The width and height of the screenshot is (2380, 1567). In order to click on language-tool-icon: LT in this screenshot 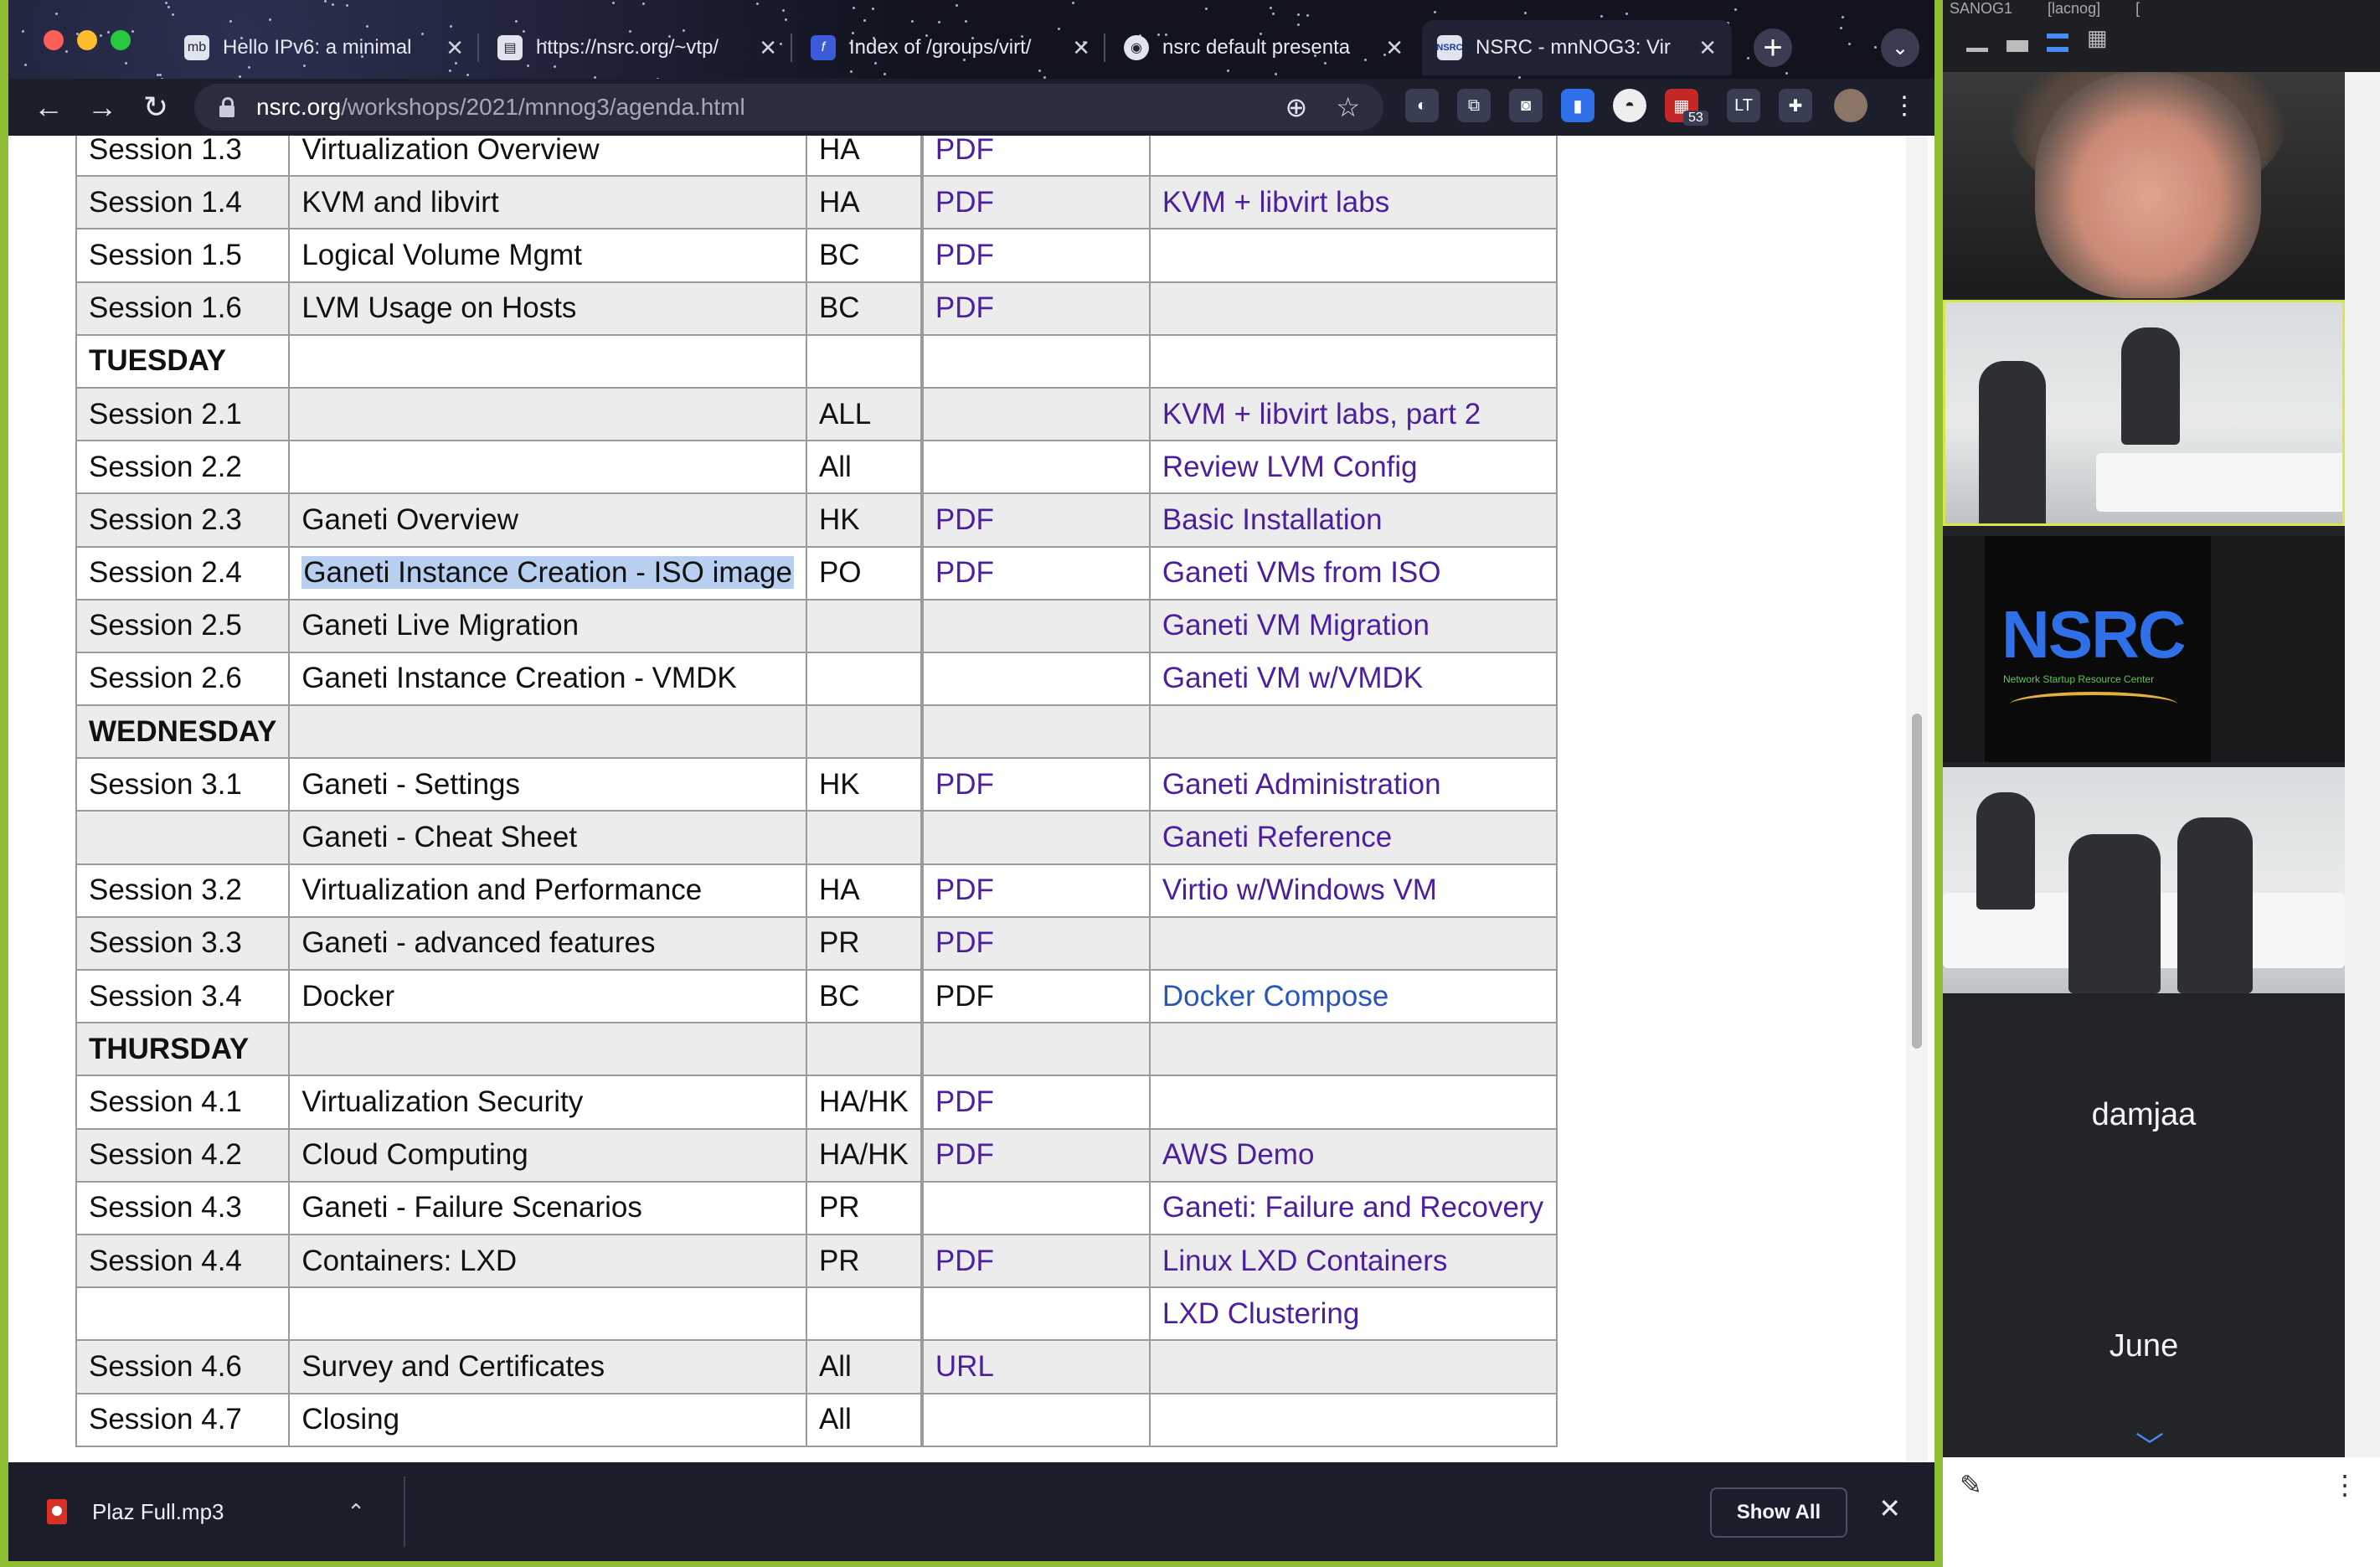, I will do `click(1743, 105)`.